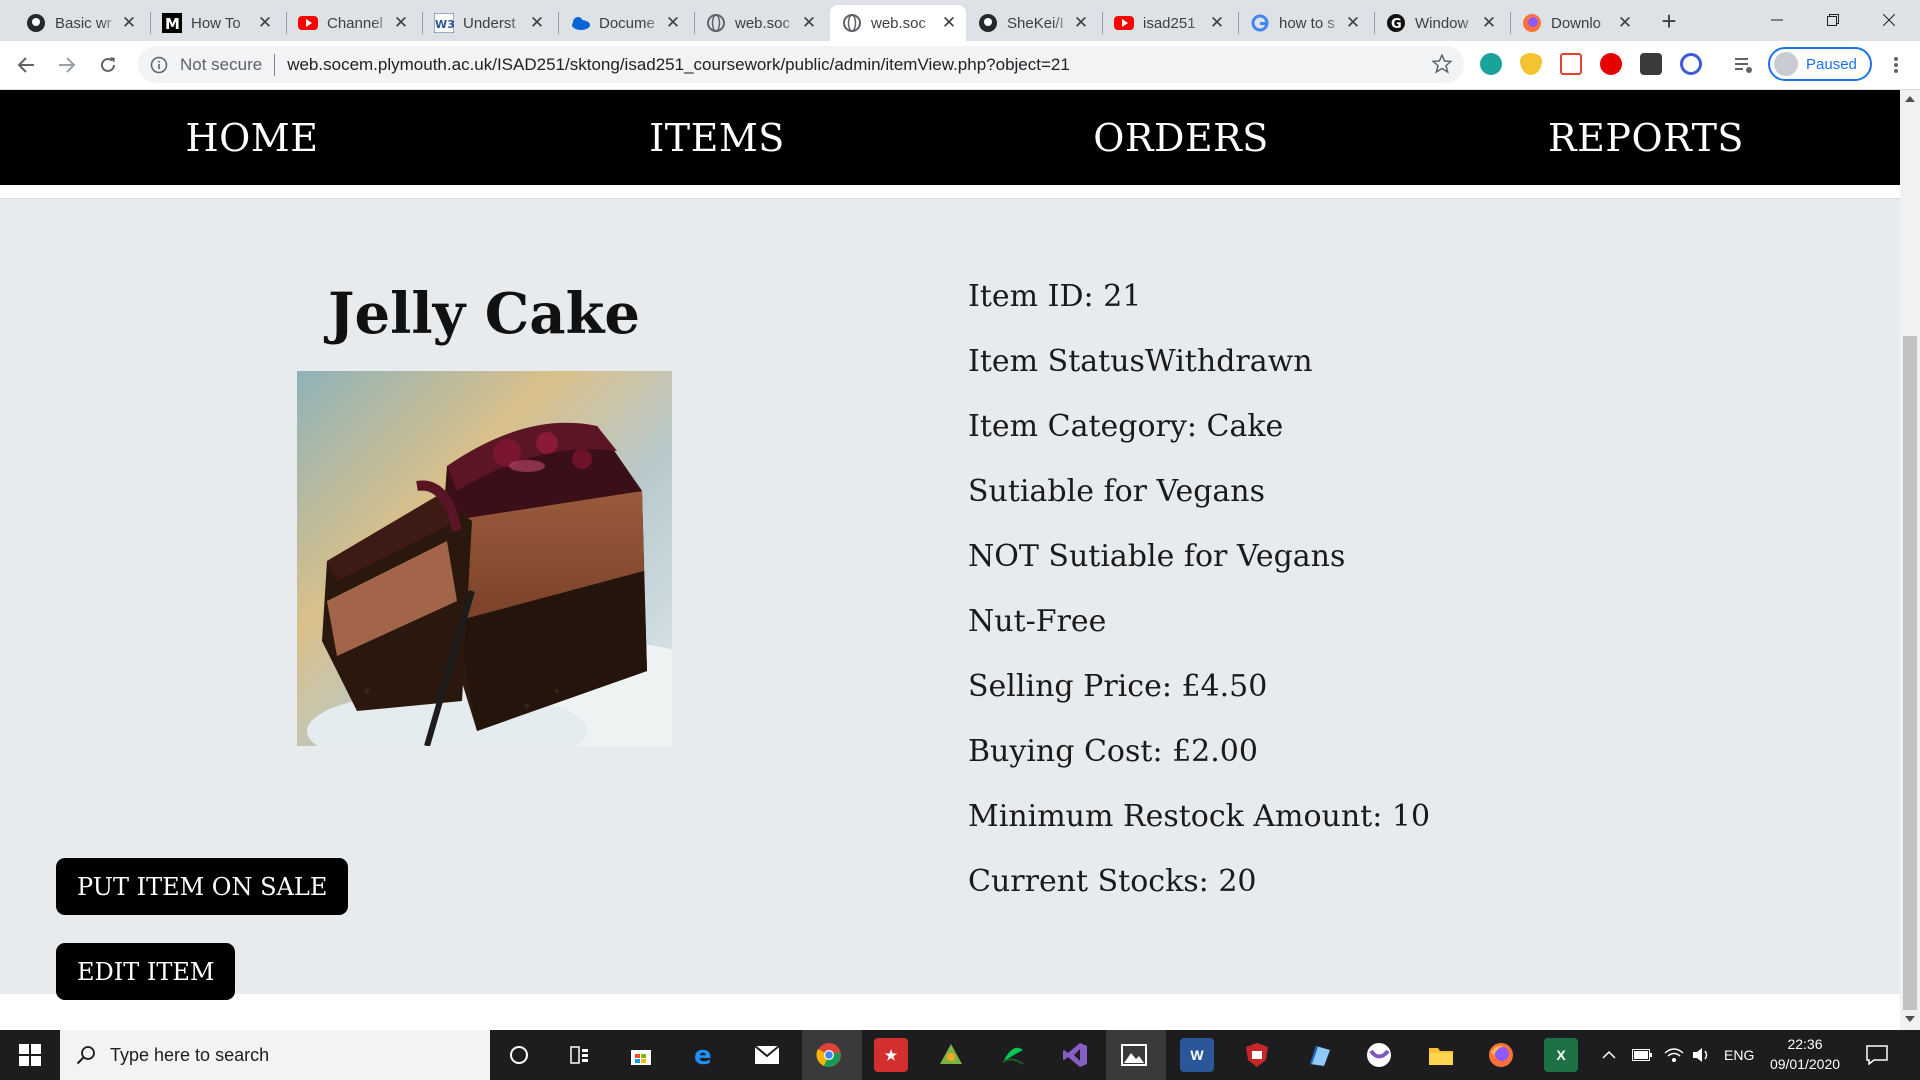  Describe the element at coordinates (1744, 65) in the screenshot. I see `media-control-icon` at that location.